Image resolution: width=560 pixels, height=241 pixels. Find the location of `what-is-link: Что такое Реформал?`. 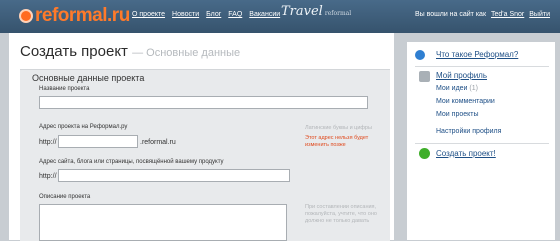

what-is-link: Что такое Реформал? is located at coordinates (477, 54).